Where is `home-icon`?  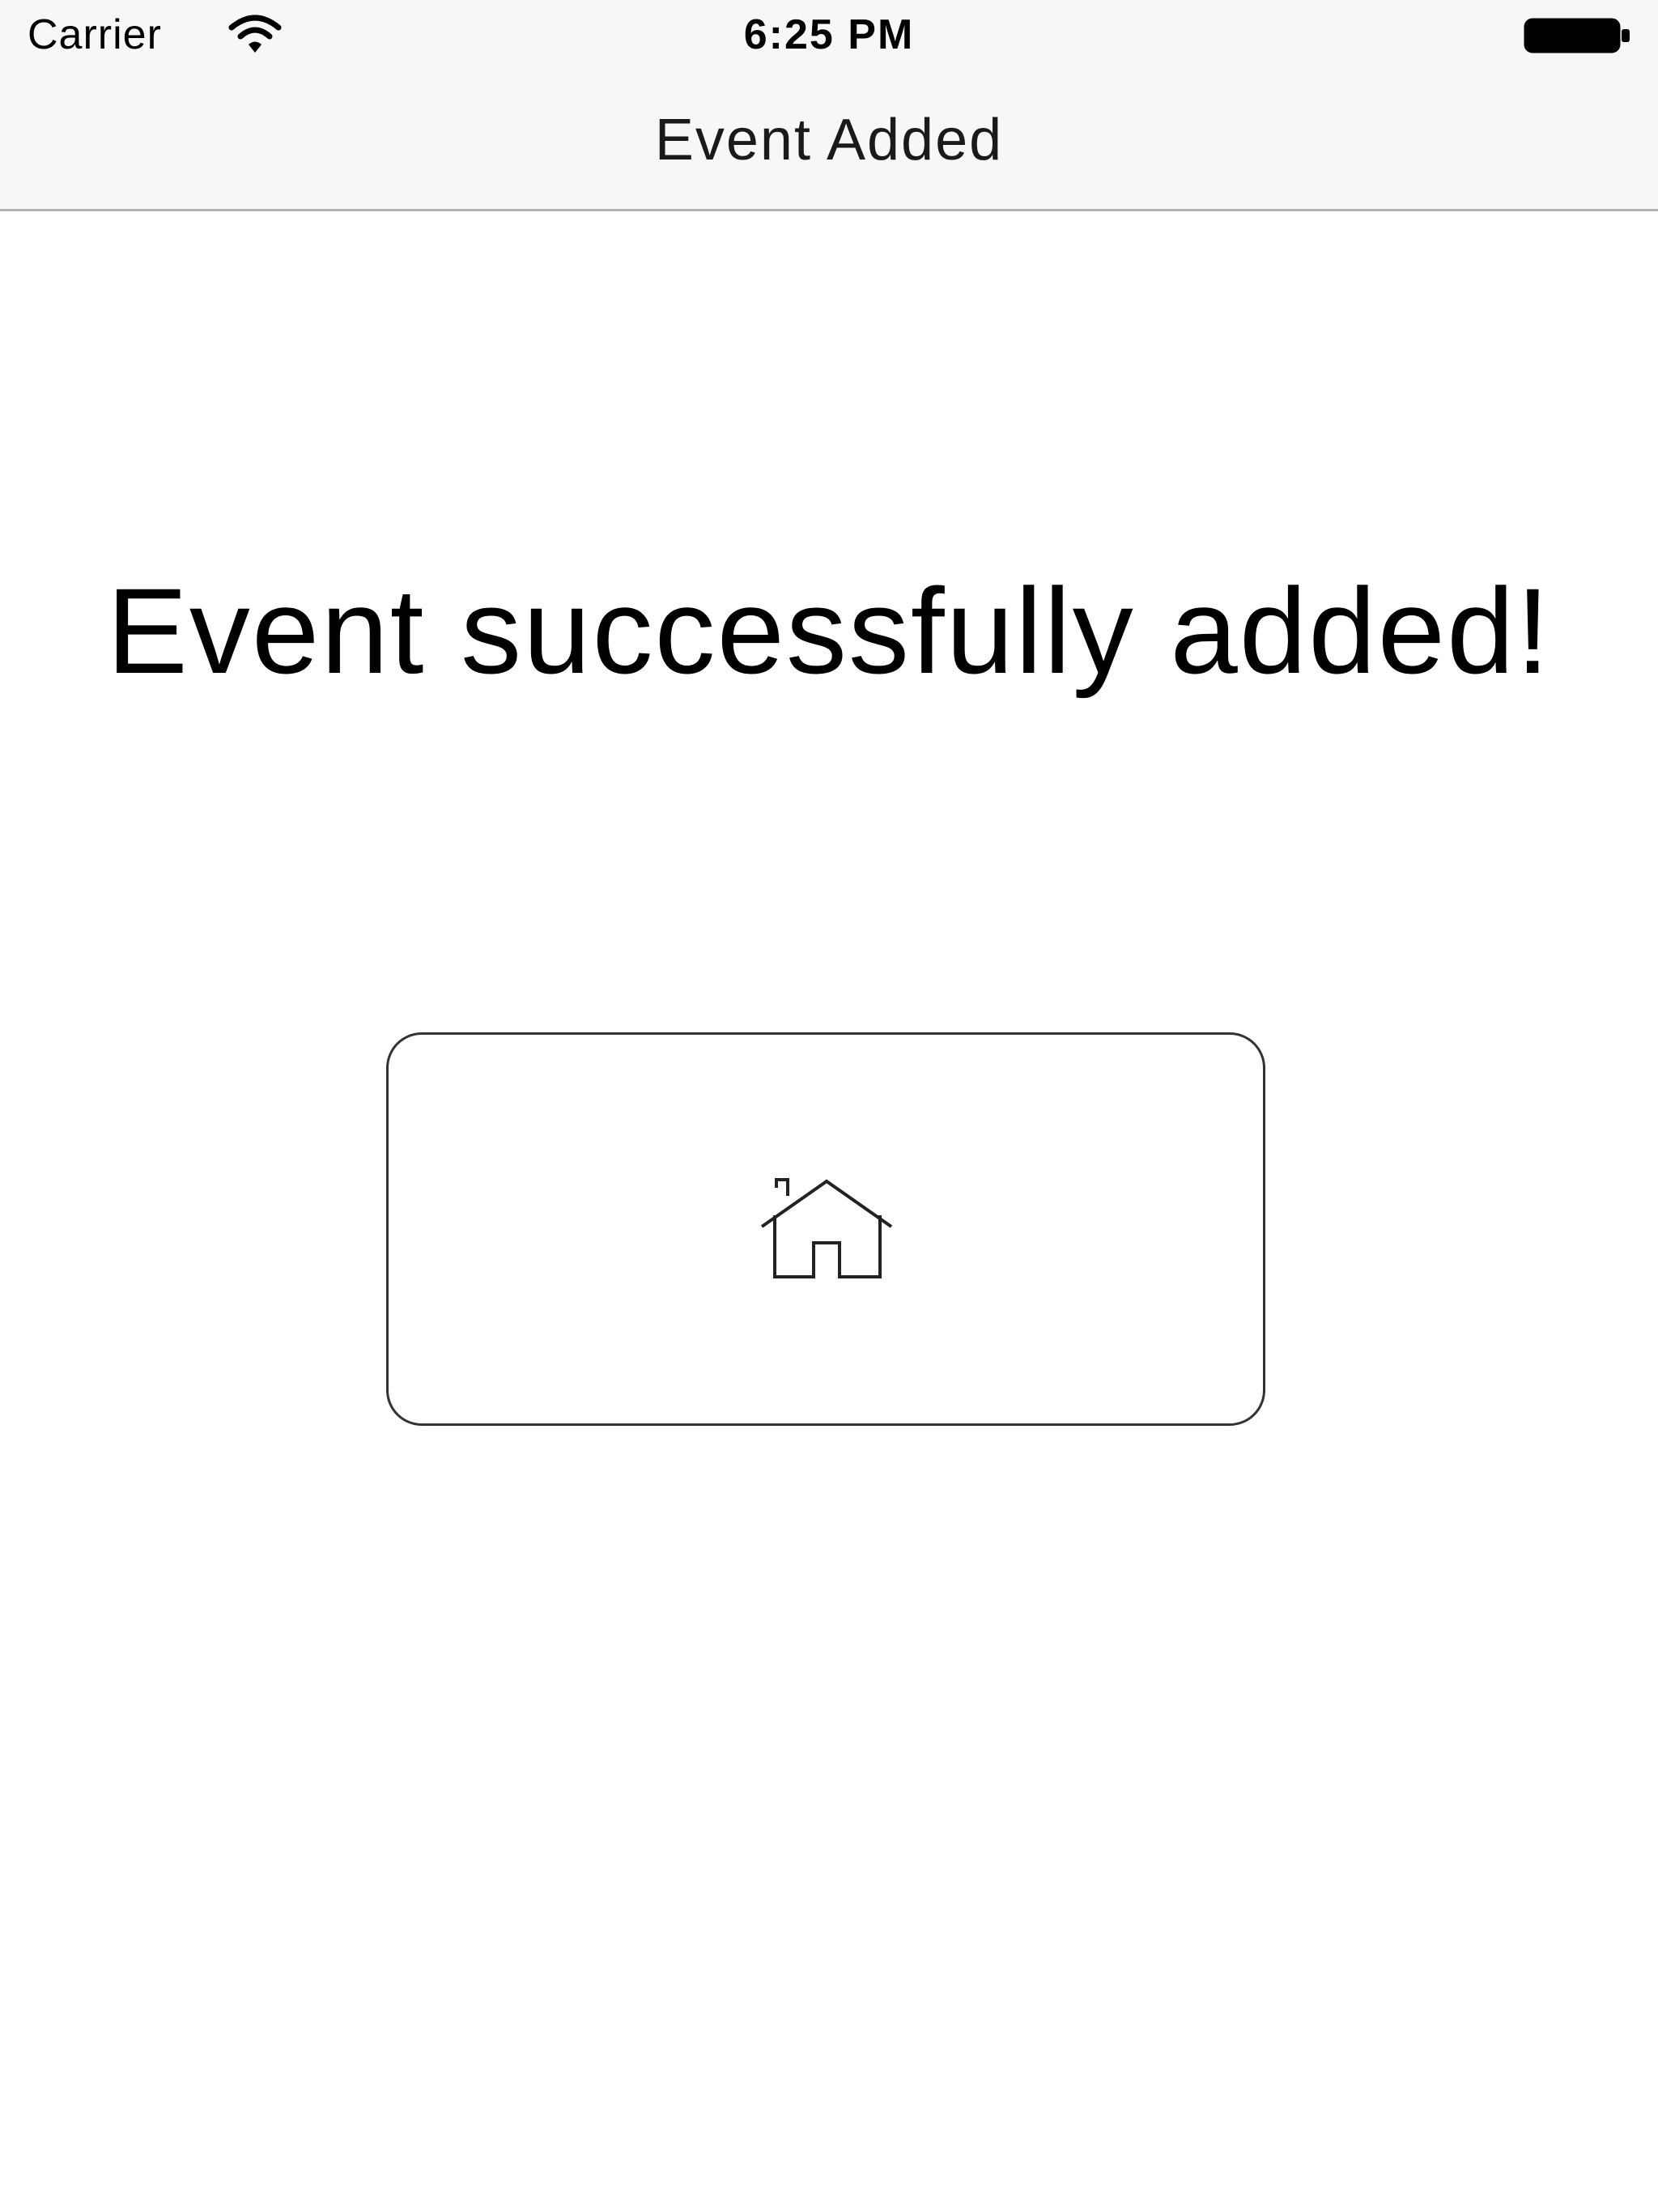
home-icon is located at coordinates (826, 1228).